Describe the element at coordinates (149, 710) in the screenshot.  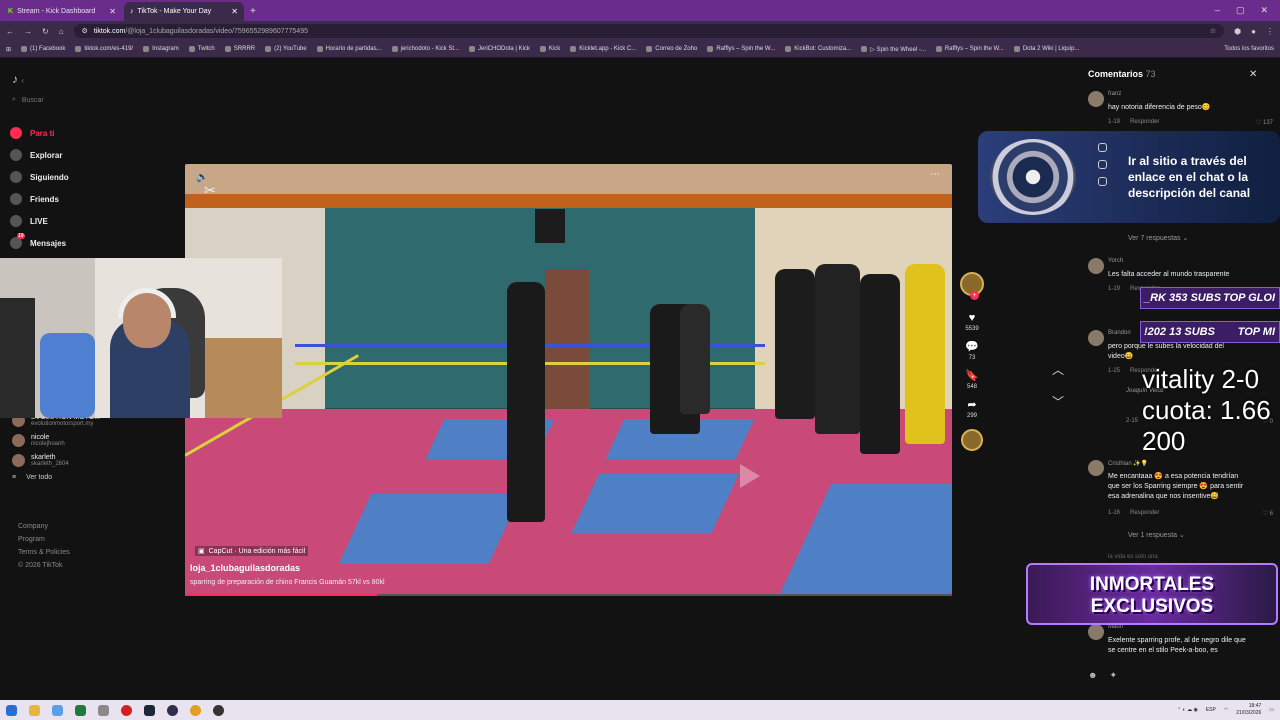
I see `steam-icon` at that location.